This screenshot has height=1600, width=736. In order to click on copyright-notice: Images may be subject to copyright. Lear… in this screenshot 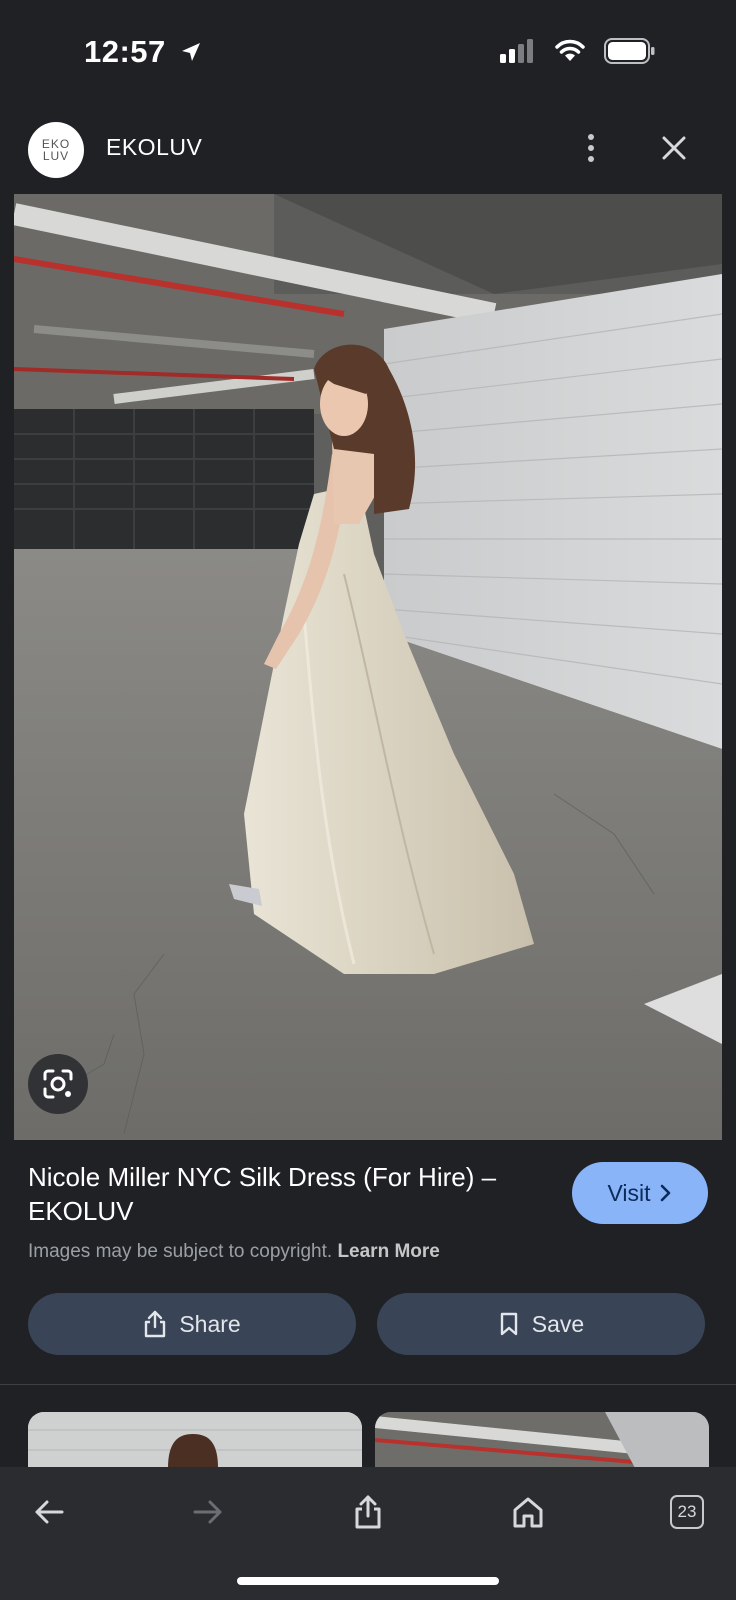, I will do `click(234, 1252)`.